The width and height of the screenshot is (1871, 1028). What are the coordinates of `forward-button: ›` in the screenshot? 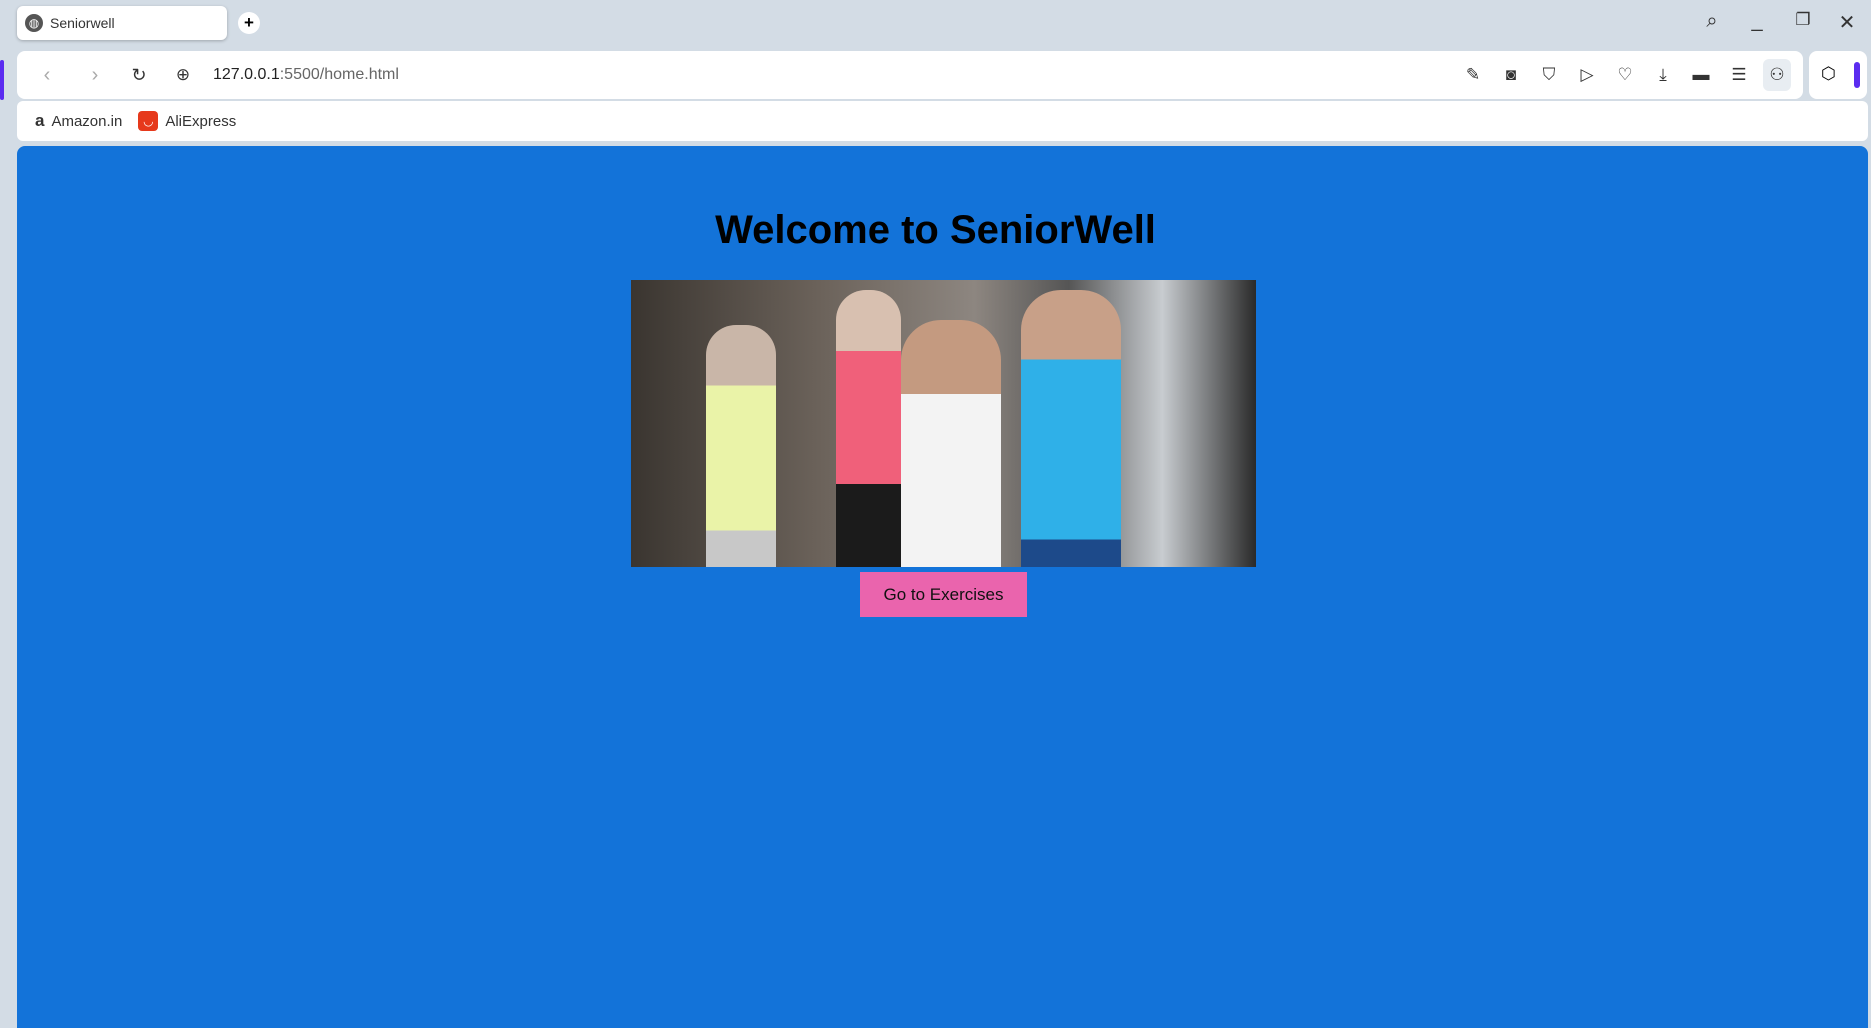 It's located at (95, 75).